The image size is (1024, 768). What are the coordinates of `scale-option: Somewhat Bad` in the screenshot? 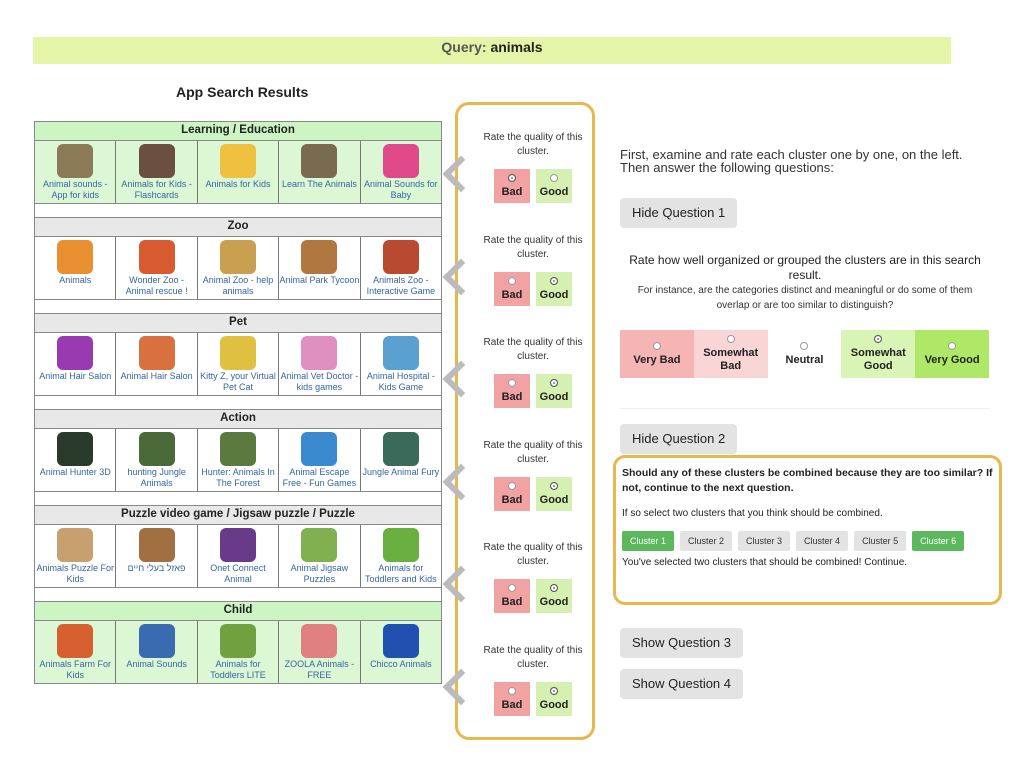 It's located at (730, 354).